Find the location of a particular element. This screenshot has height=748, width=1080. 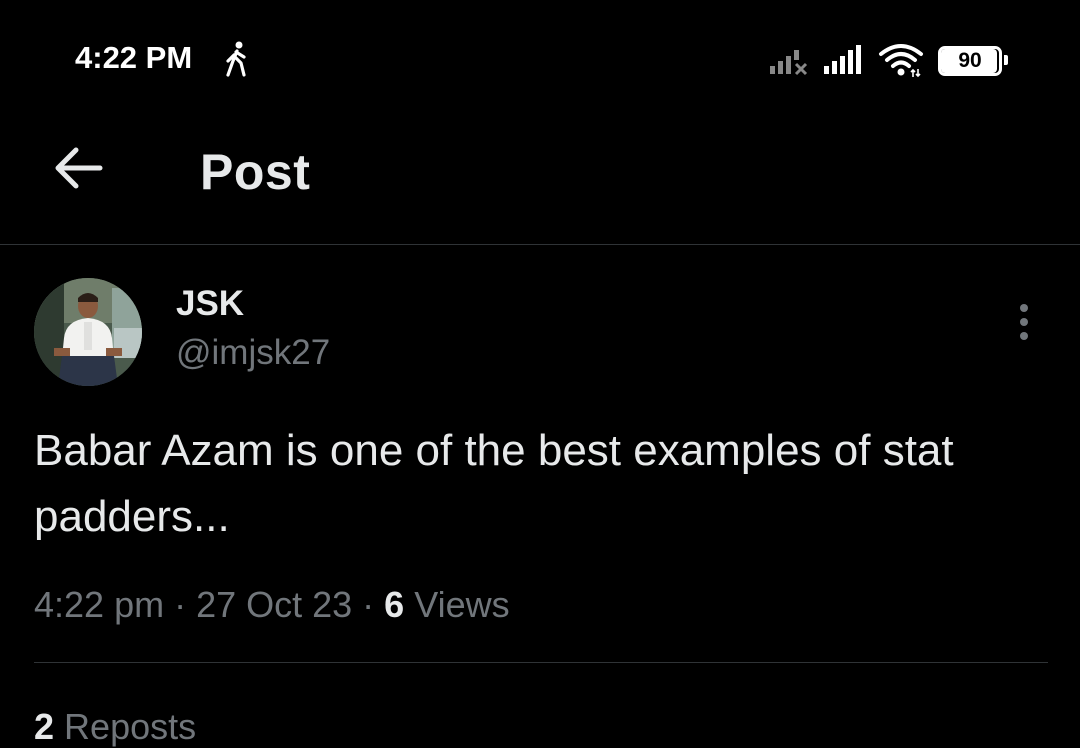

author-handle: @imjsk27 is located at coordinates (253, 353).